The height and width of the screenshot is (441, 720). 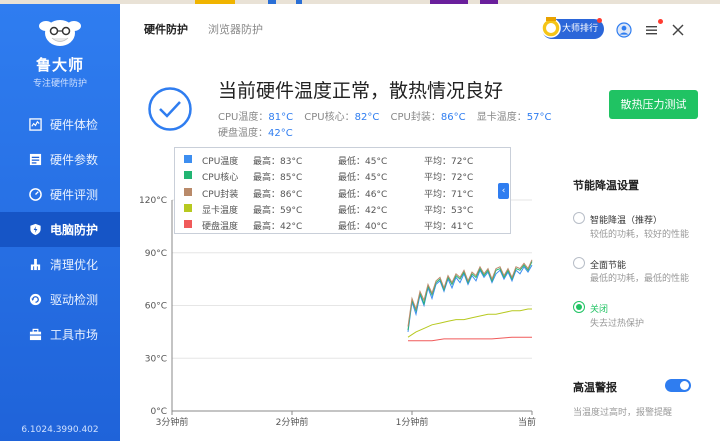 I want to click on sidebar-item-driver-check: 驱动检测, so click(x=60, y=299).